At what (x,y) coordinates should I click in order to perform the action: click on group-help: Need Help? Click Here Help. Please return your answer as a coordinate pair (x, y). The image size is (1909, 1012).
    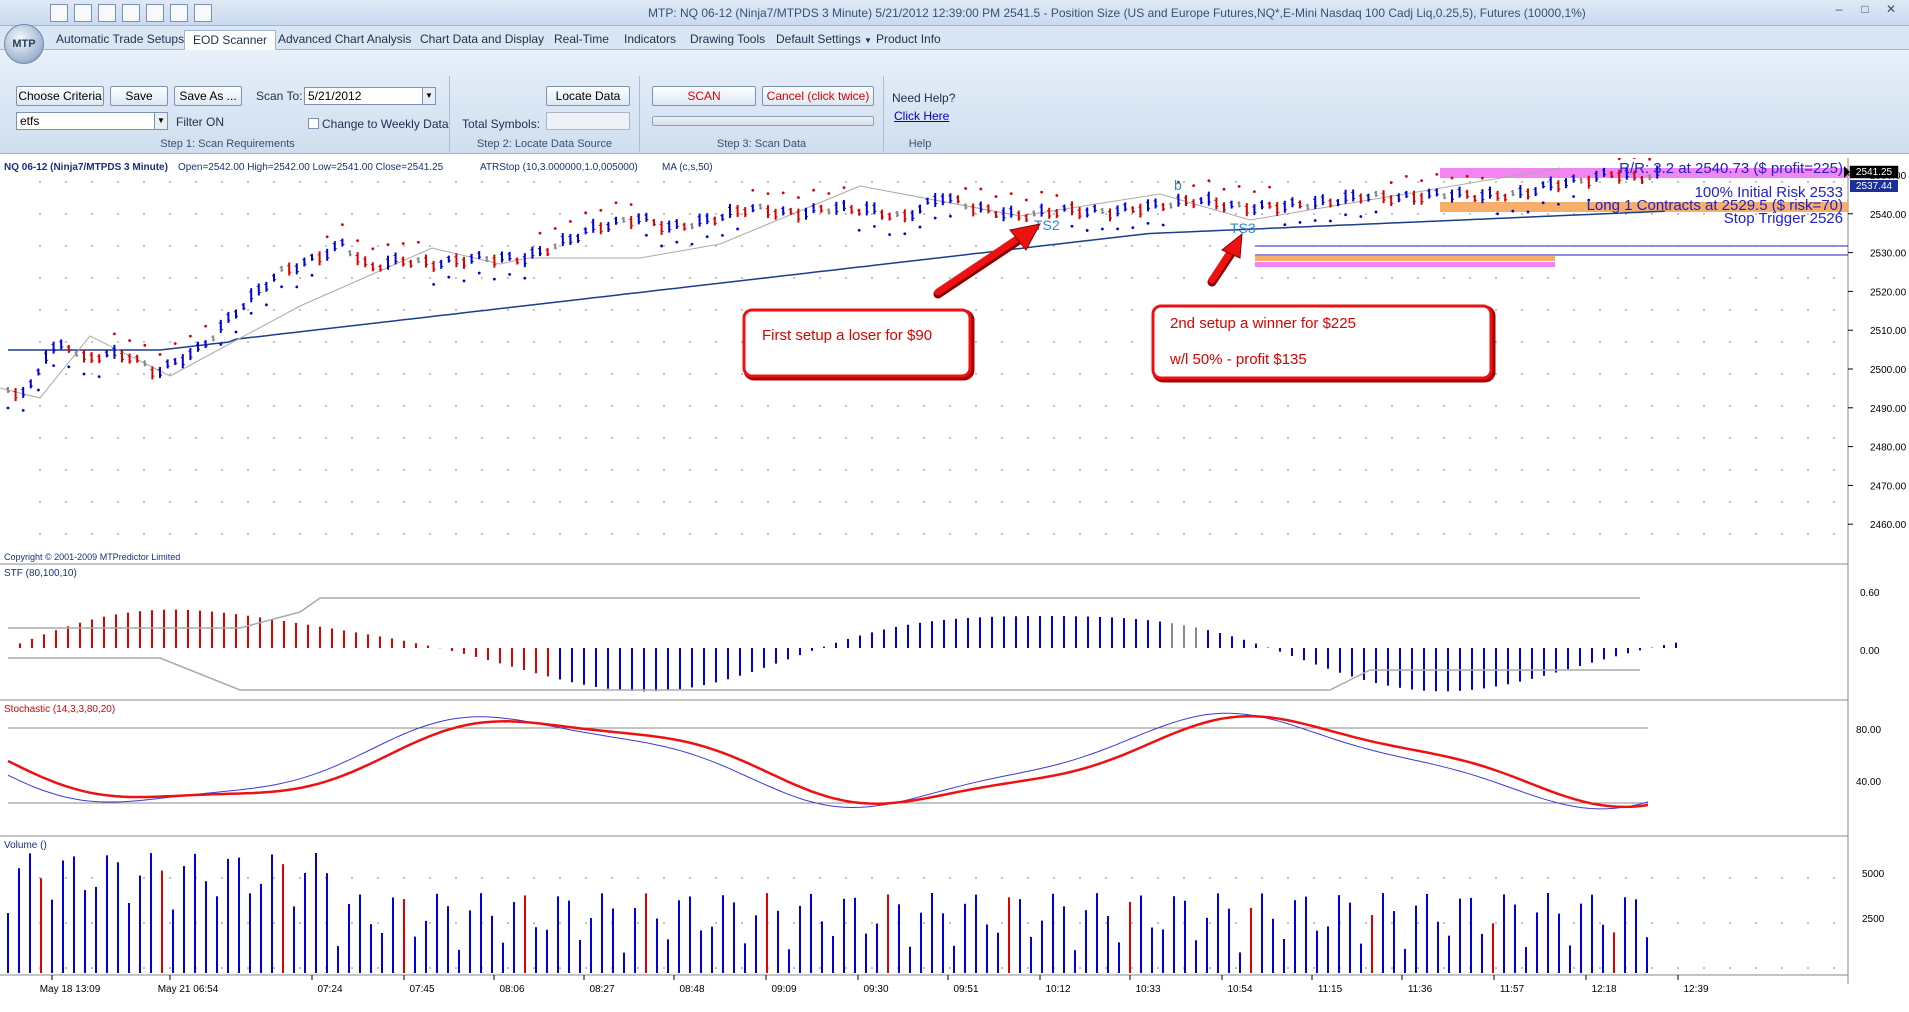
    Looking at the image, I should click on (920, 114).